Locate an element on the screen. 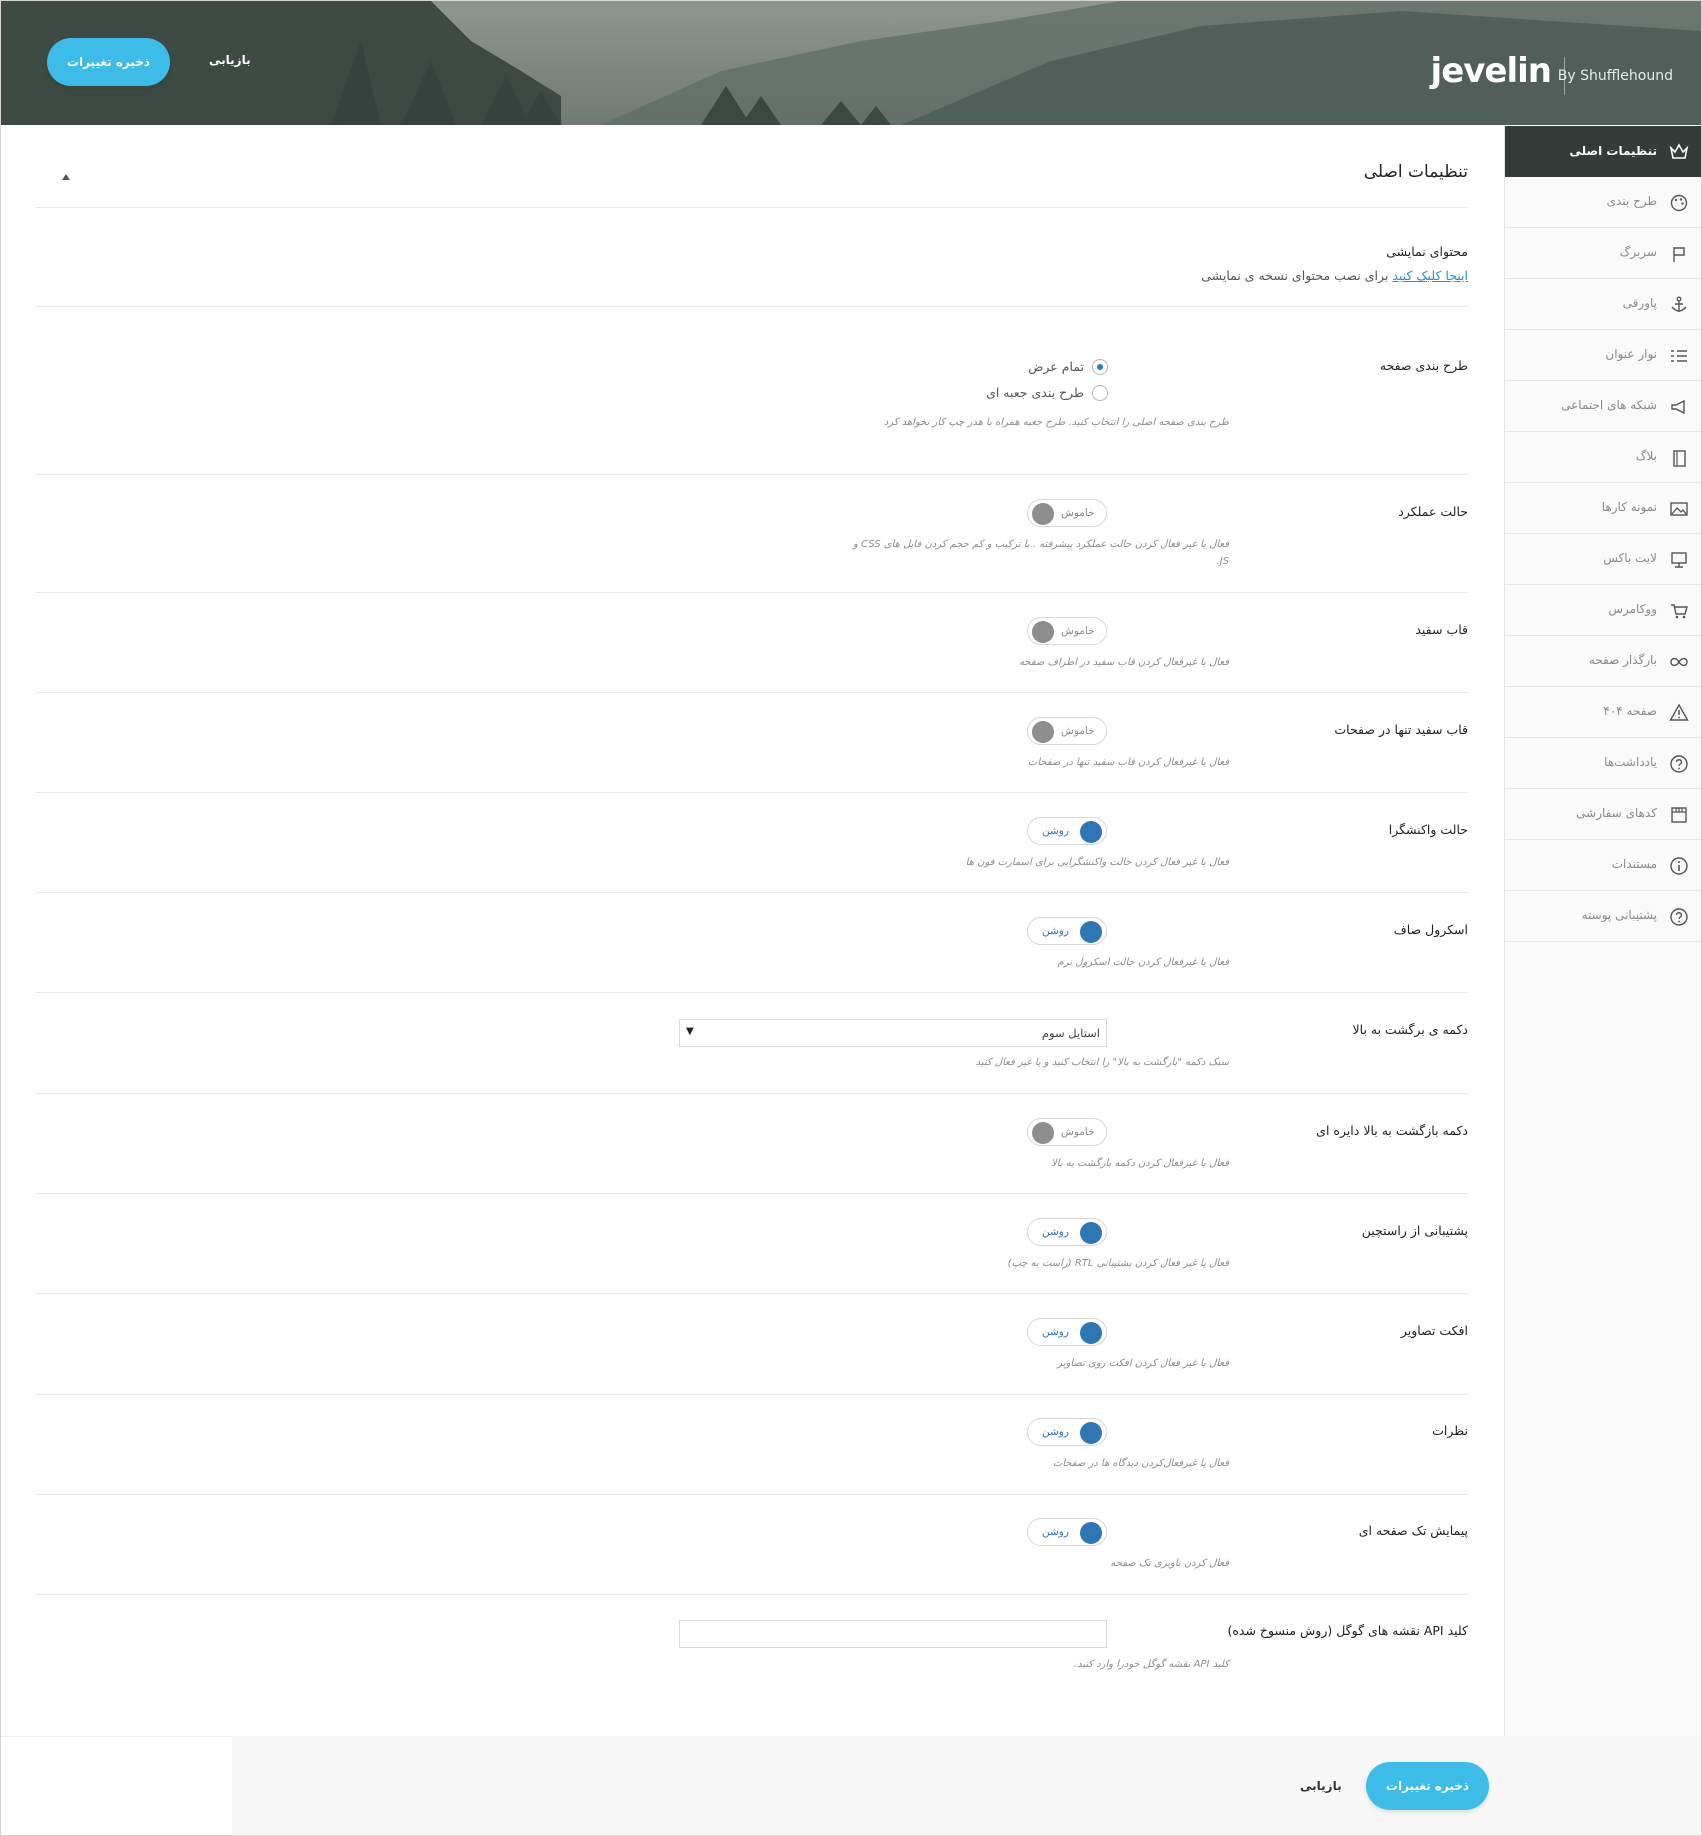 The width and height of the screenshot is (1702, 1836). image-effect-toggle: روشن is located at coordinates (1067, 1332).